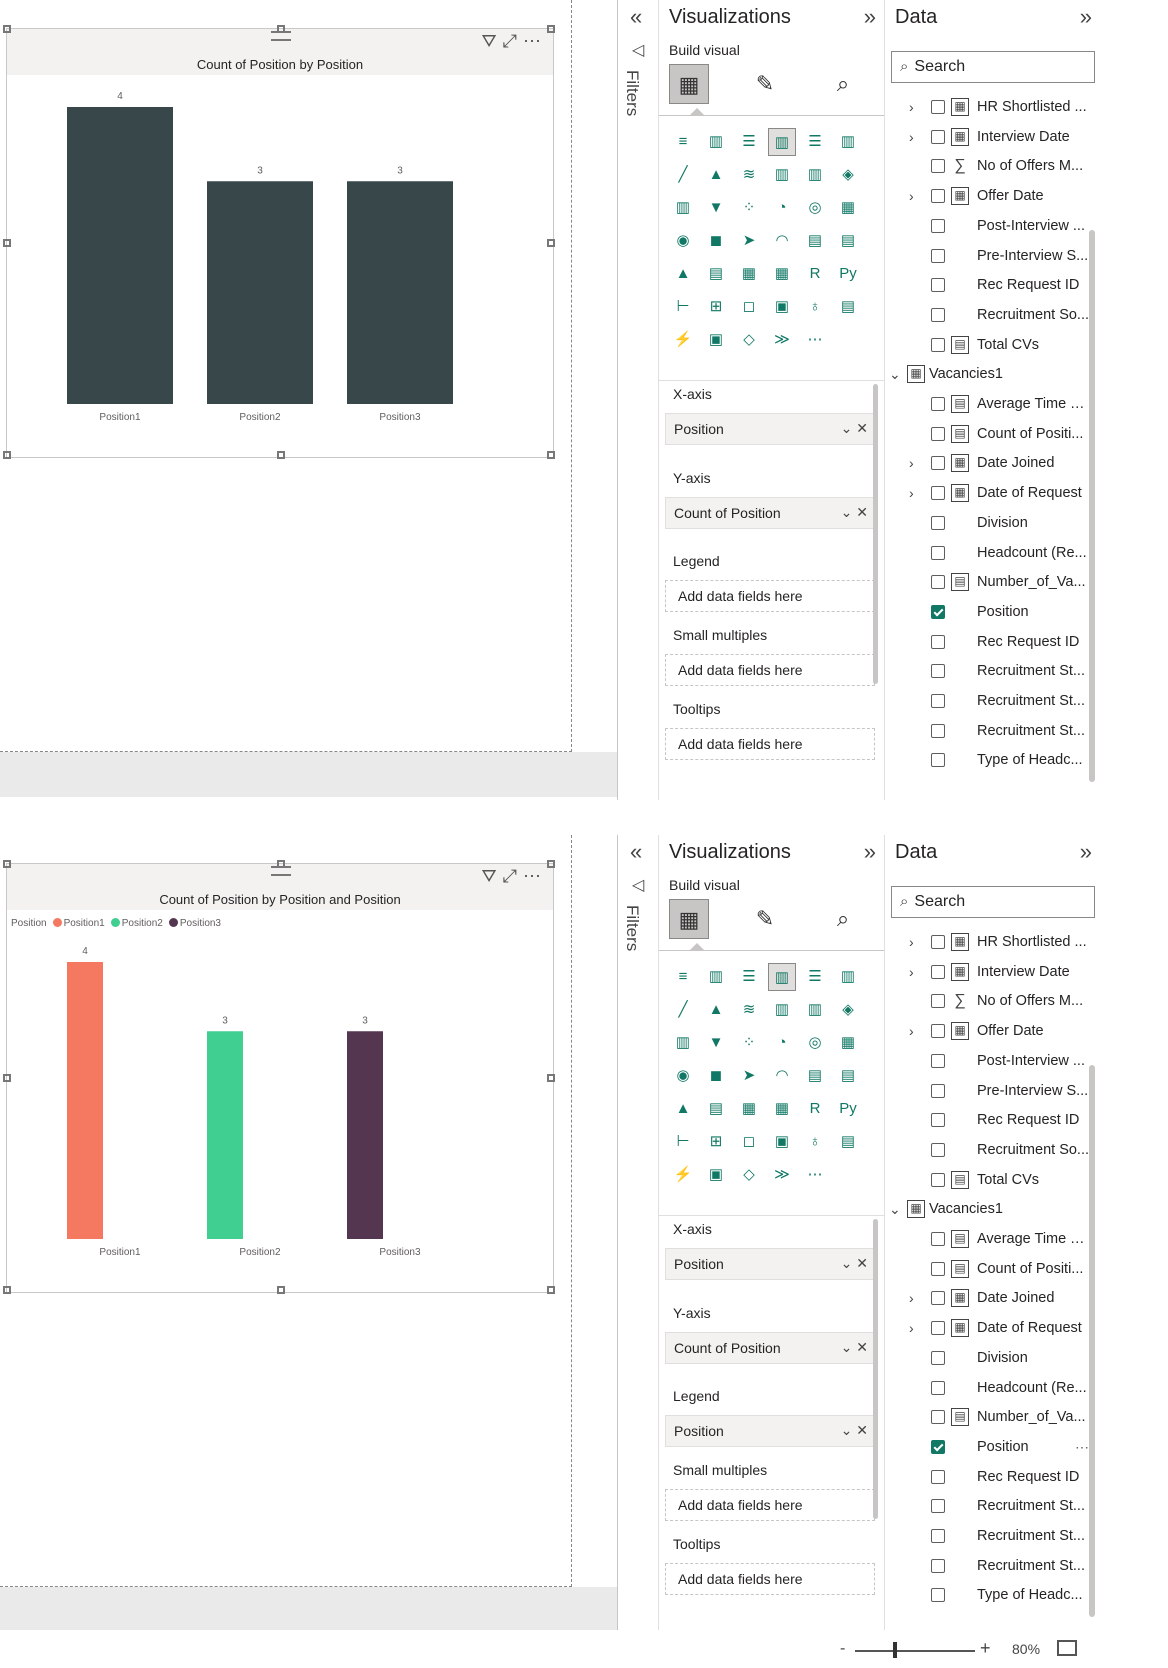 Image resolution: width=1168 pixels, height=1668 pixels. I want to click on analytics-tab-icon: ⌕, so click(843, 919).